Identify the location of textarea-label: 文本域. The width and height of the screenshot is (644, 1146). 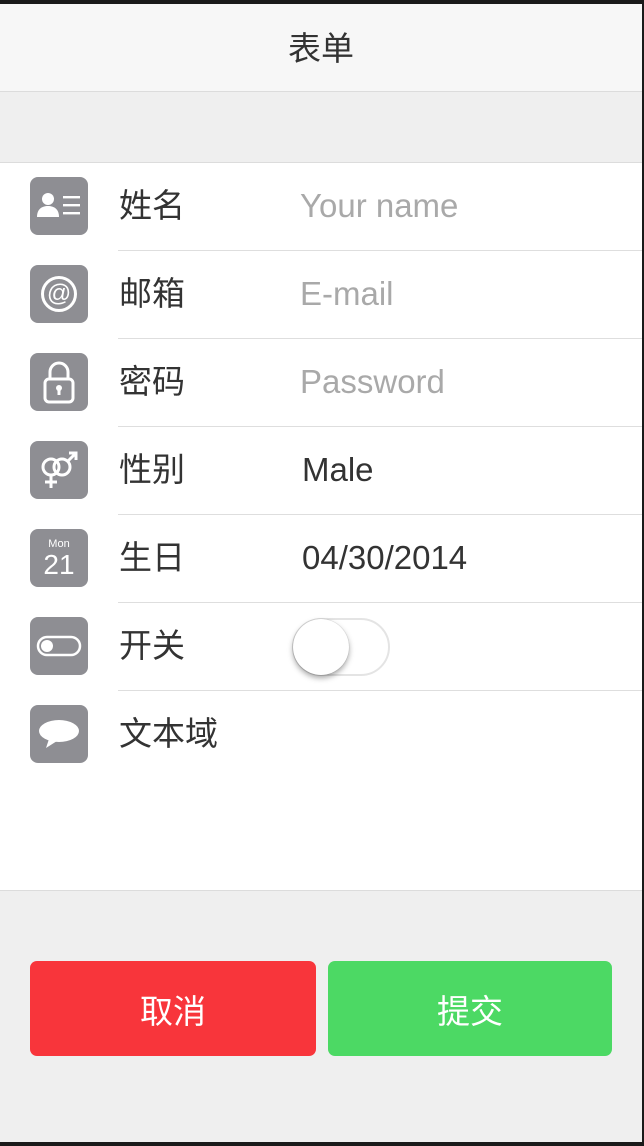
(168, 733).